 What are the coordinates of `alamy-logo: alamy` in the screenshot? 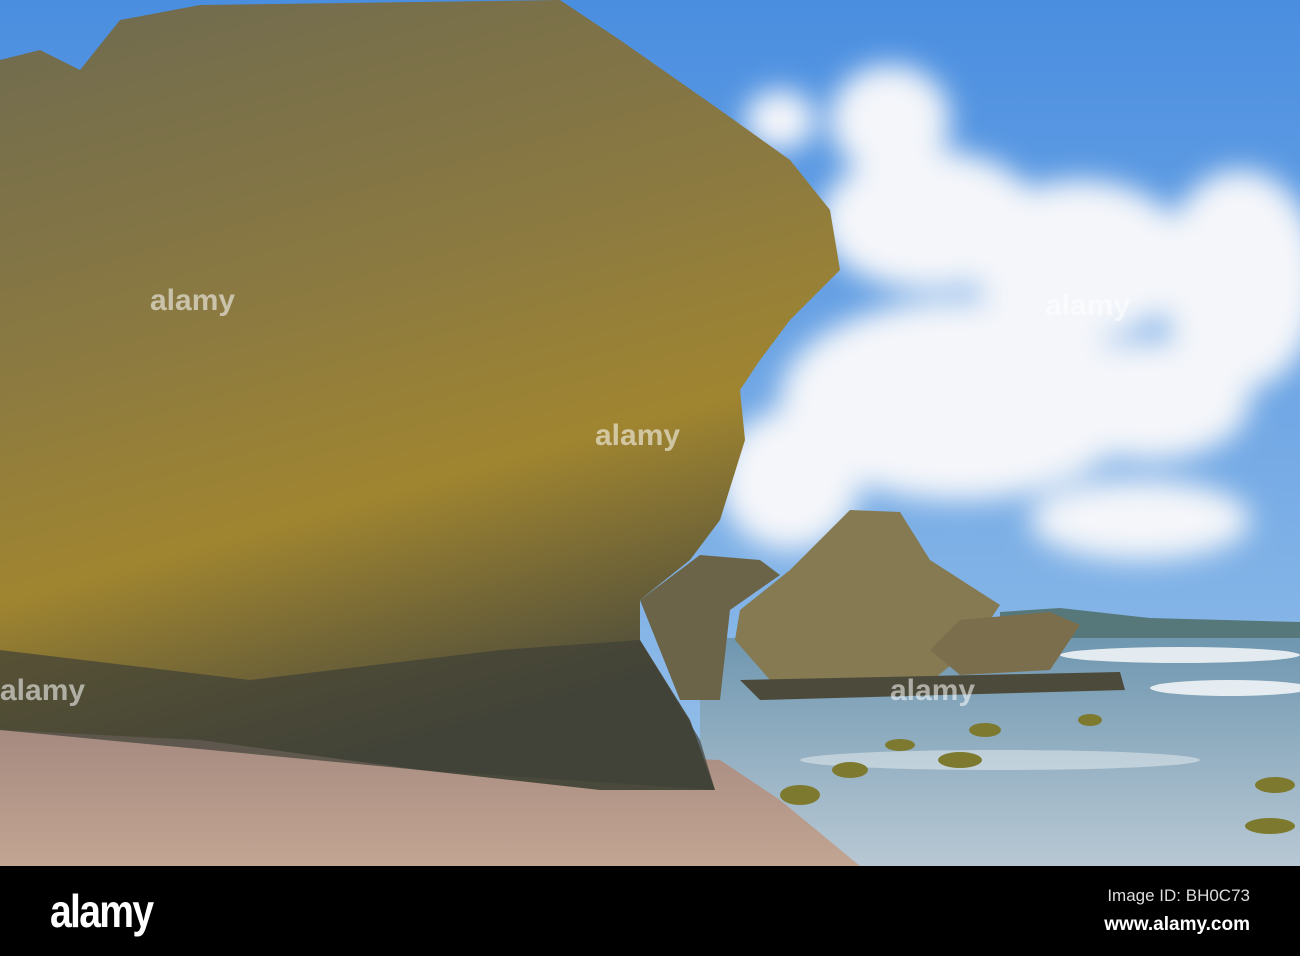 It's located at (102, 911).